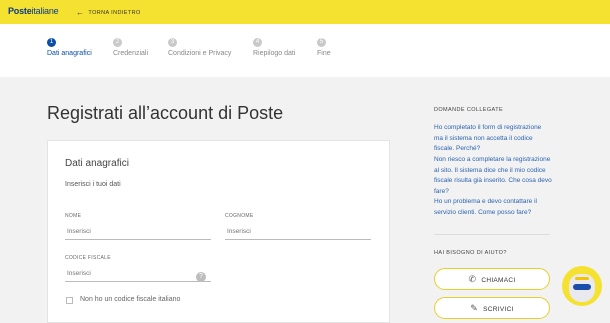  What do you see at coordinates (472, 279) in the screenshot?
I see `phone-icon: ✆` at bounding box center [472, 279].